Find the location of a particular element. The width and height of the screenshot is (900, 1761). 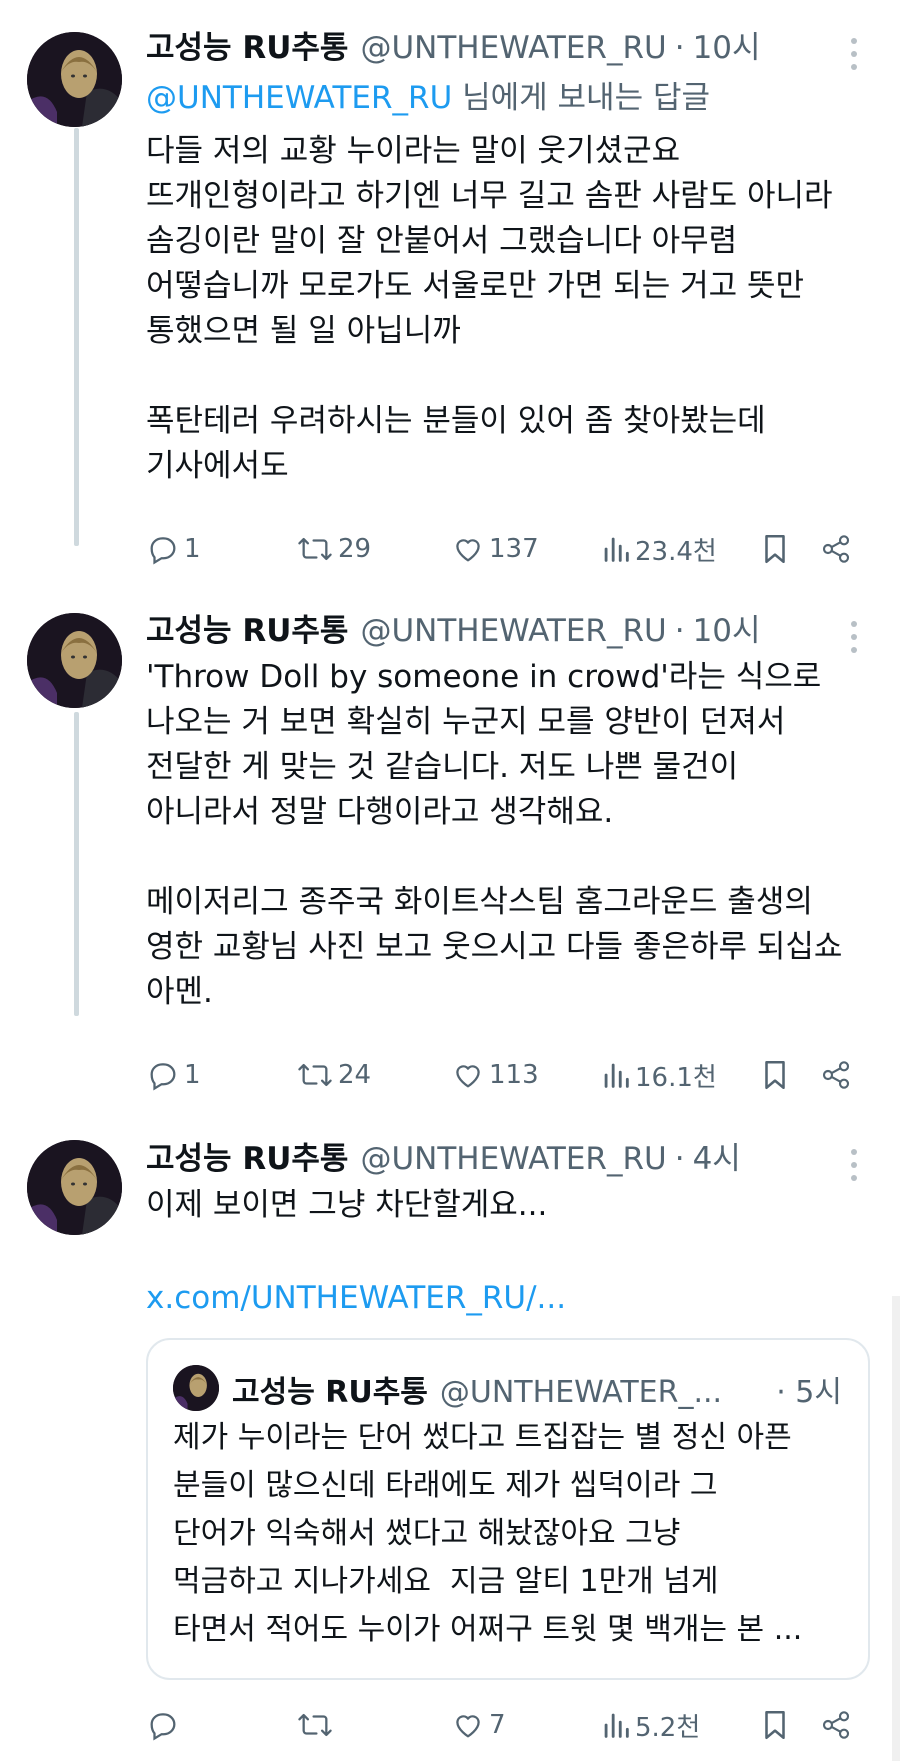

like-button: 137 is located at coordinates (495, 549).